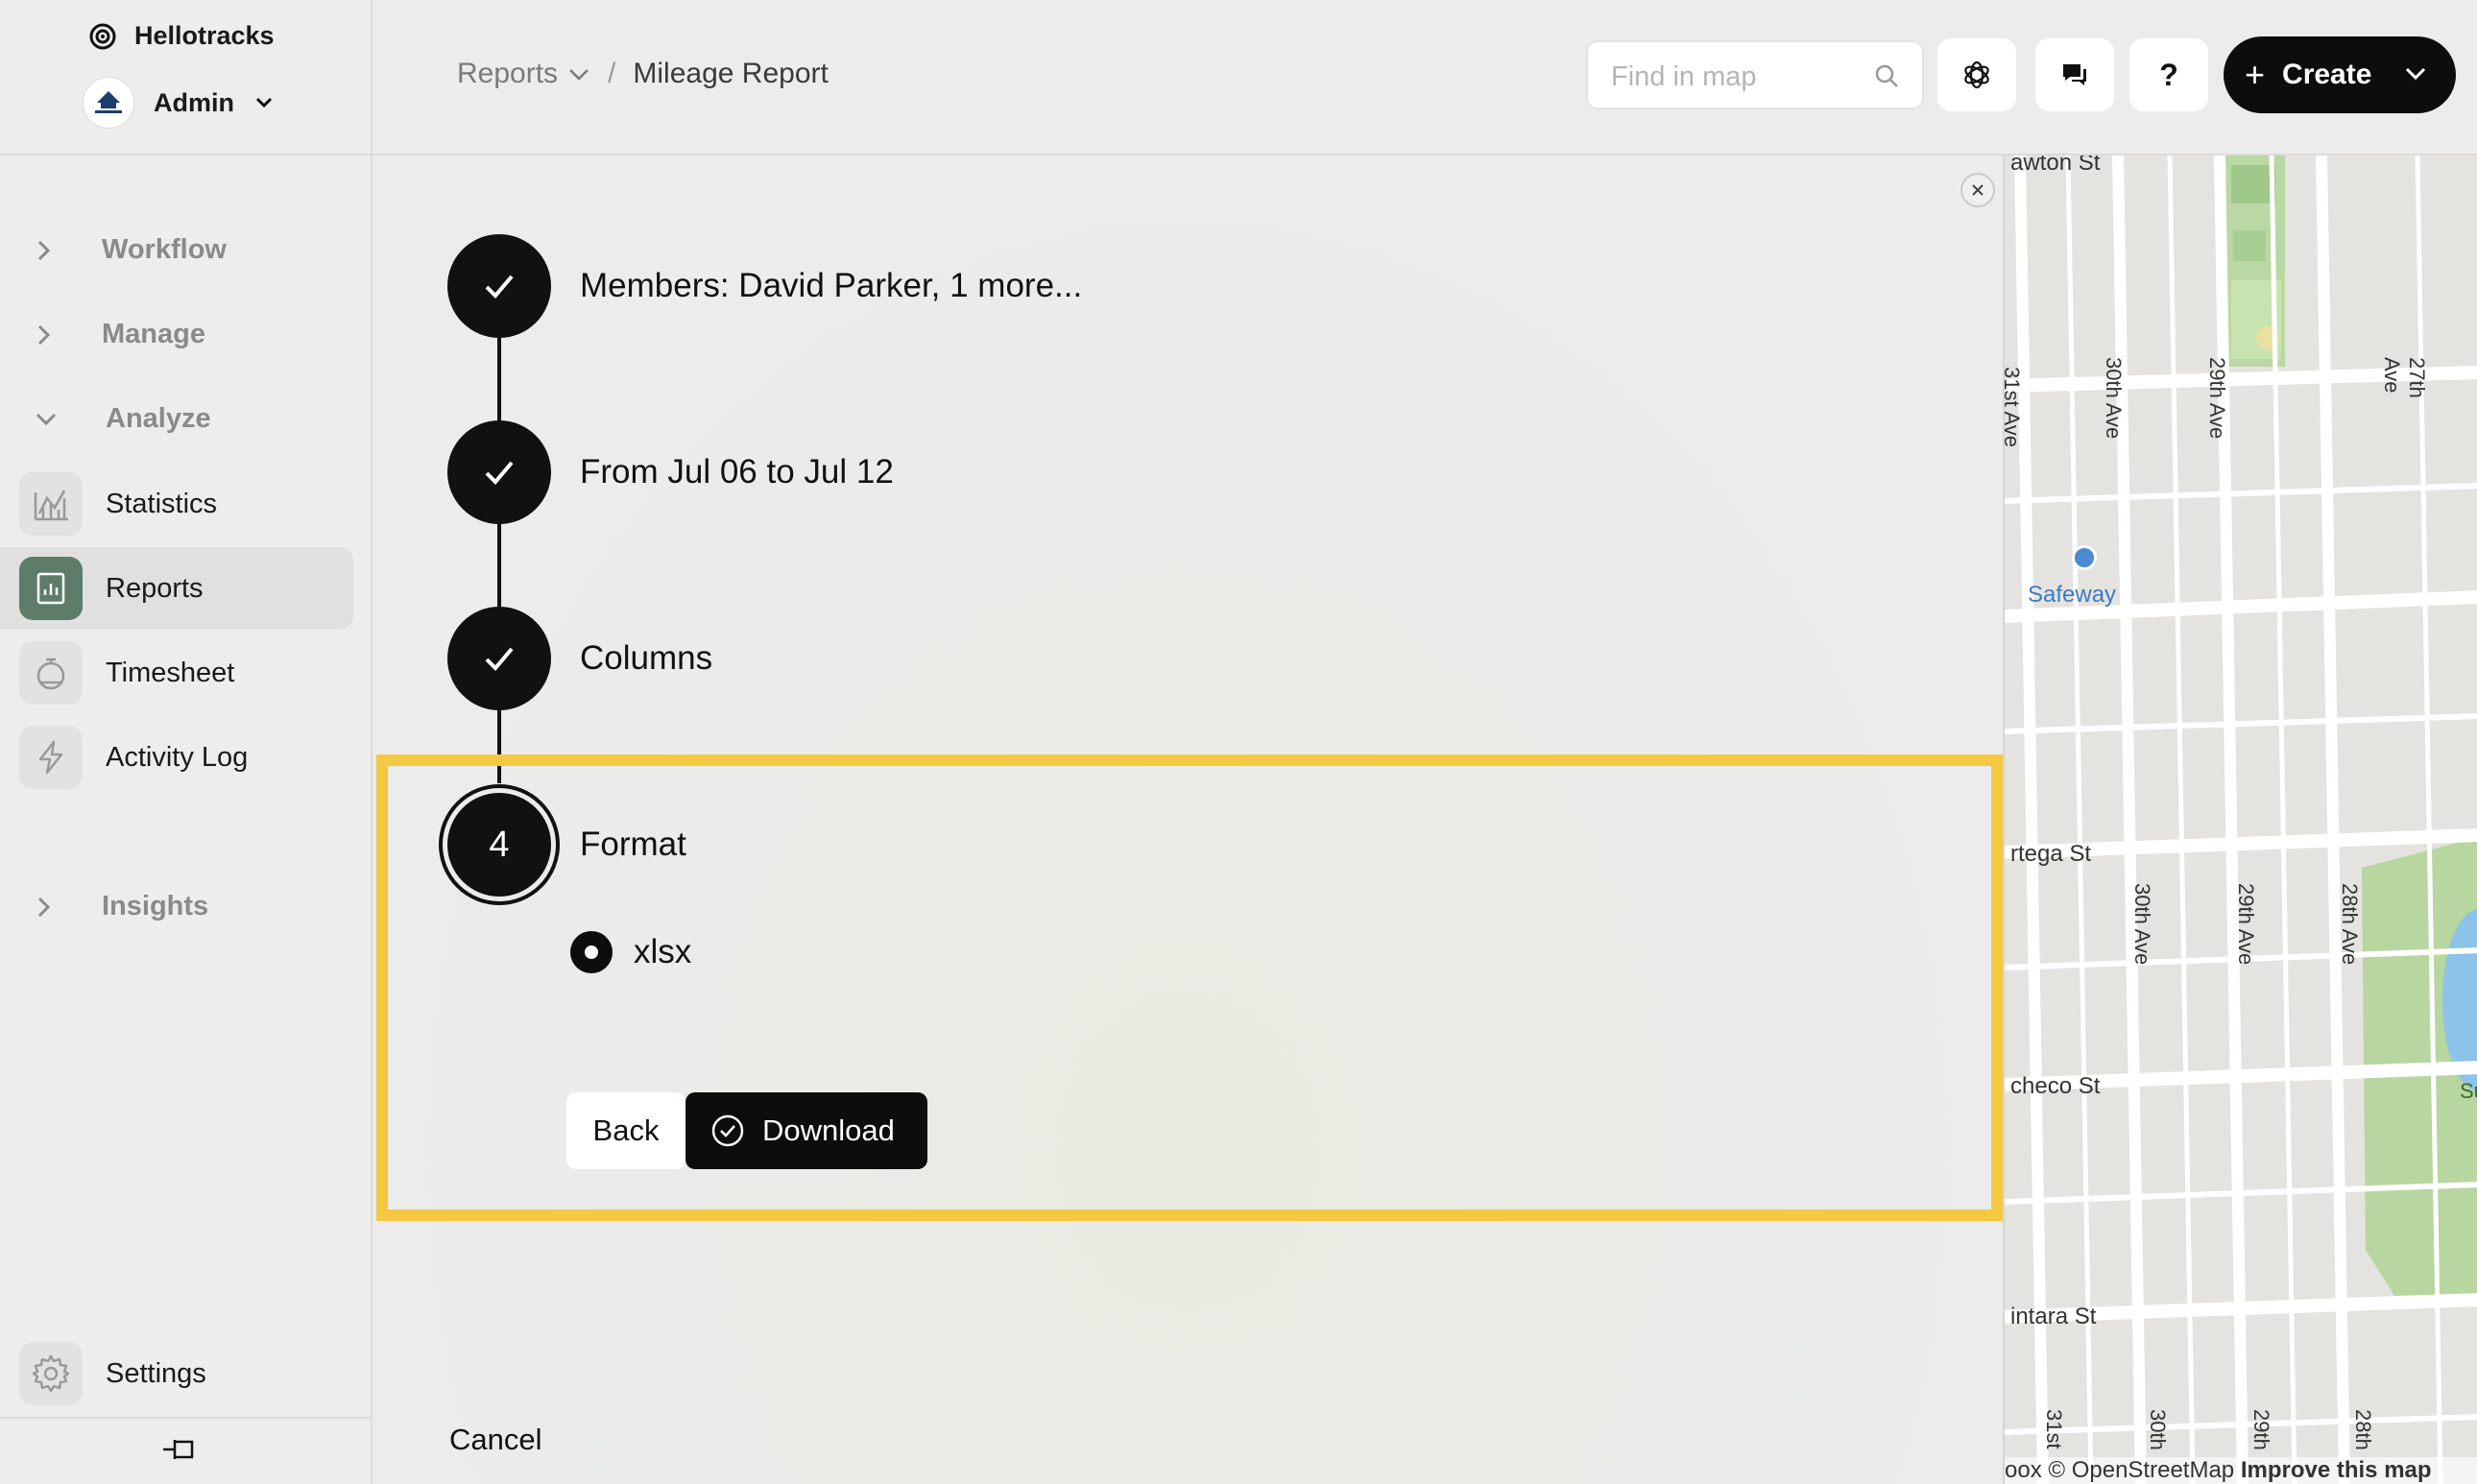 Image resolution: width=2477 pixels, height=1484 pixels. Describe the element at coordinates (495, 1440) in the screenshot. I see `cancel-link: Cancel` at that location.